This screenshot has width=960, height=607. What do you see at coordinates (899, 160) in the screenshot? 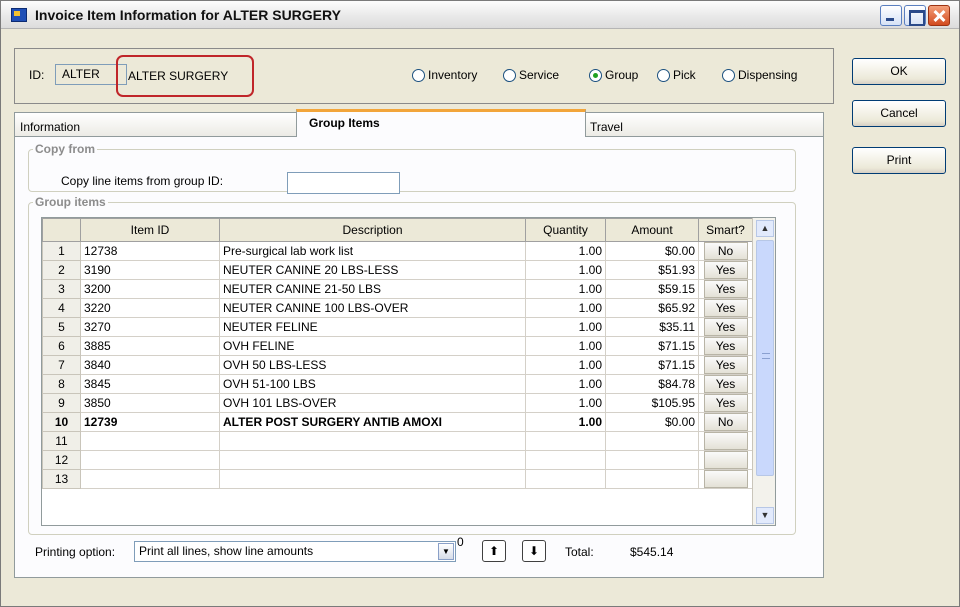
I see `print-button: Print` at bounding box center [899, 160].